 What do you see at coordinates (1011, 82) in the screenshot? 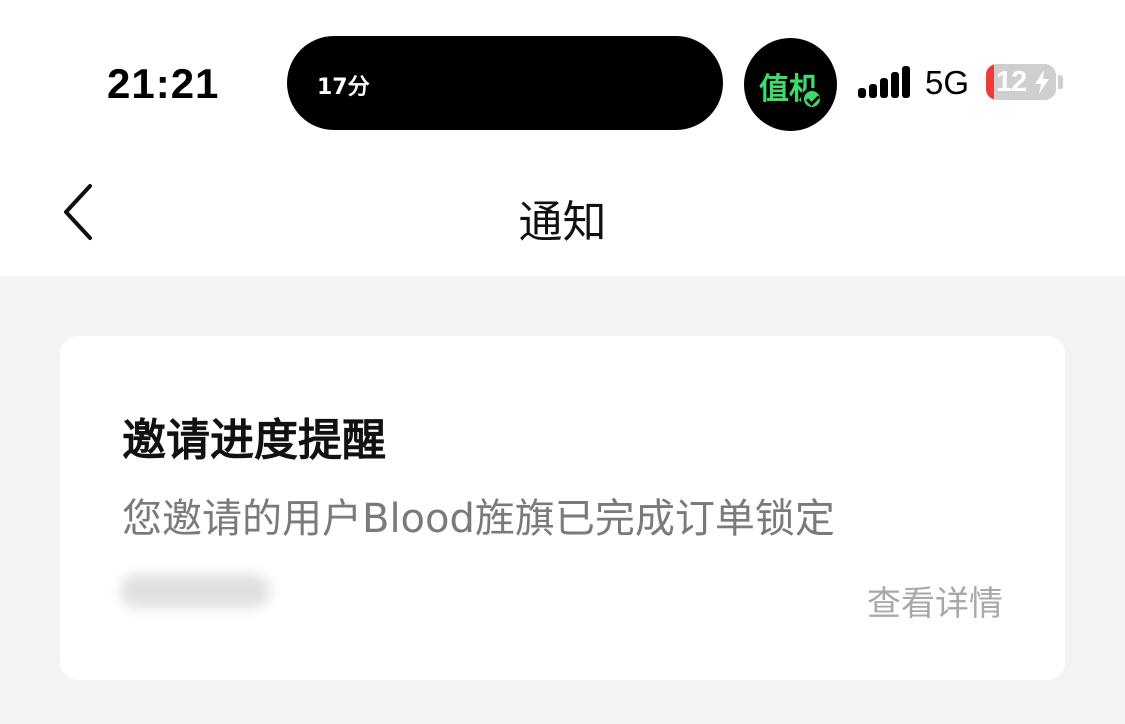
I see `battery-percent: 12` at bounding box center [1011, 82].